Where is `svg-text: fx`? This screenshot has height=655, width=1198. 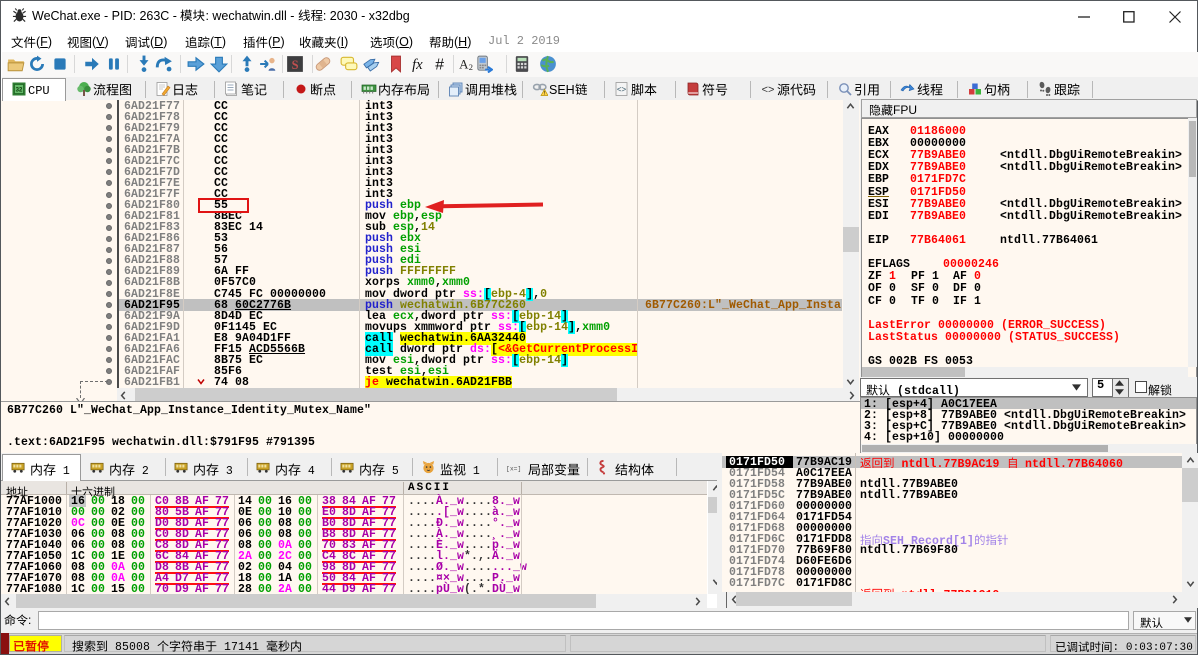 svg-text: fx is located at coordinates (417, 65).